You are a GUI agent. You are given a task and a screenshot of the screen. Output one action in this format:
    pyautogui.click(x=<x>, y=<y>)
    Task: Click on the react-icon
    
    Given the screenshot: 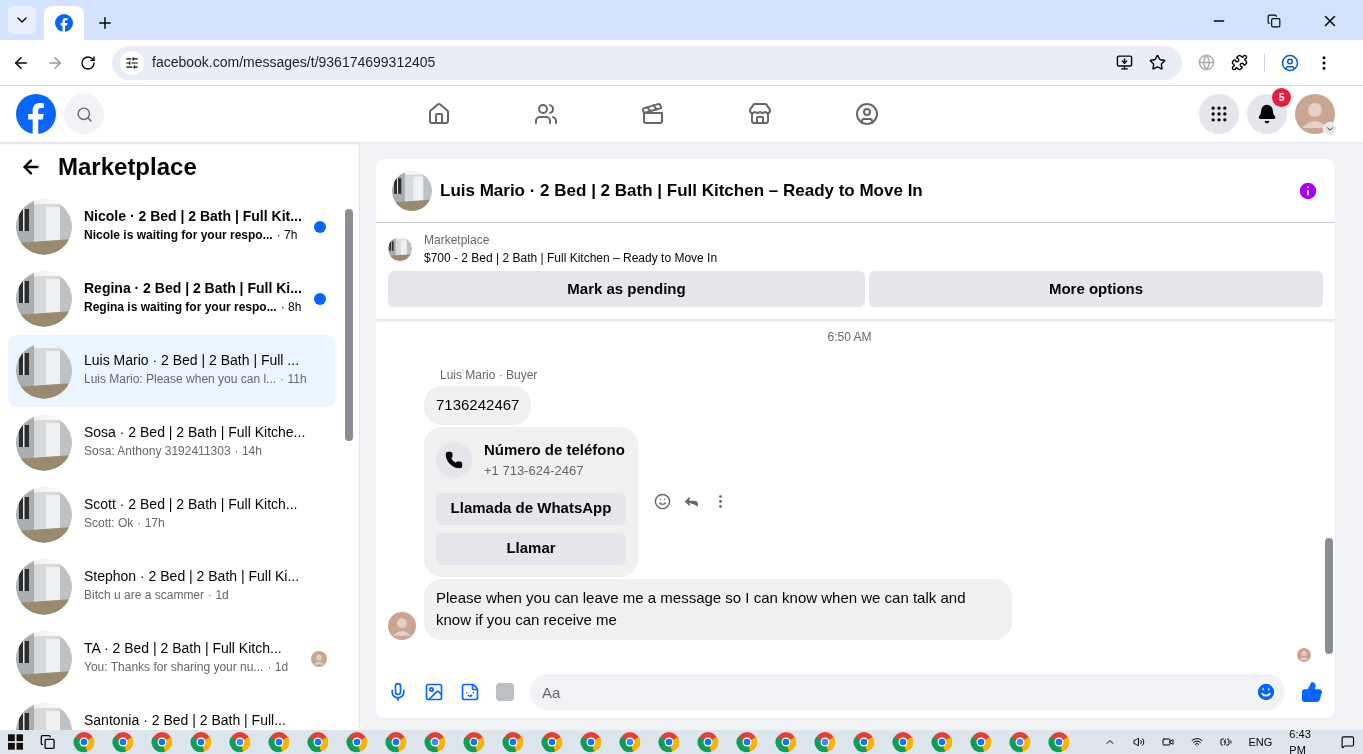 What is the action you would take?
    pyautogui.click(x=662, y=501)
    